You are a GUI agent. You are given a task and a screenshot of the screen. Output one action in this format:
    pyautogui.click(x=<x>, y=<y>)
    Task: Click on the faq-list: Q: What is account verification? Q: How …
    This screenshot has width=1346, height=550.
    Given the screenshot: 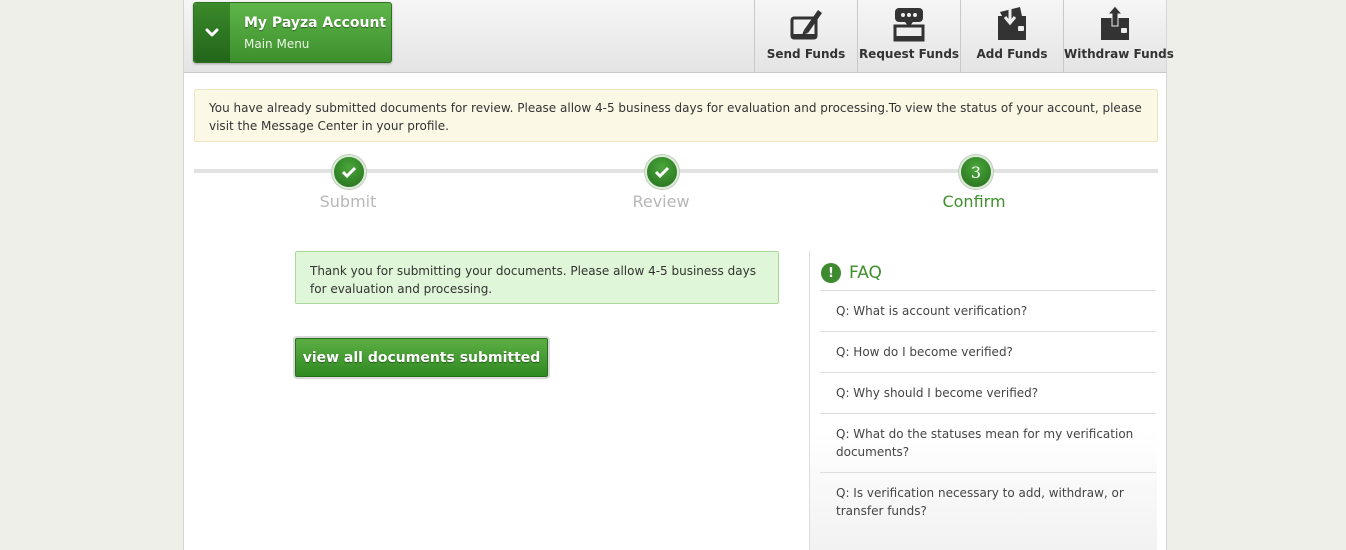 What is the action you would take?
    pyautogui.click(x=988, y=410)
    